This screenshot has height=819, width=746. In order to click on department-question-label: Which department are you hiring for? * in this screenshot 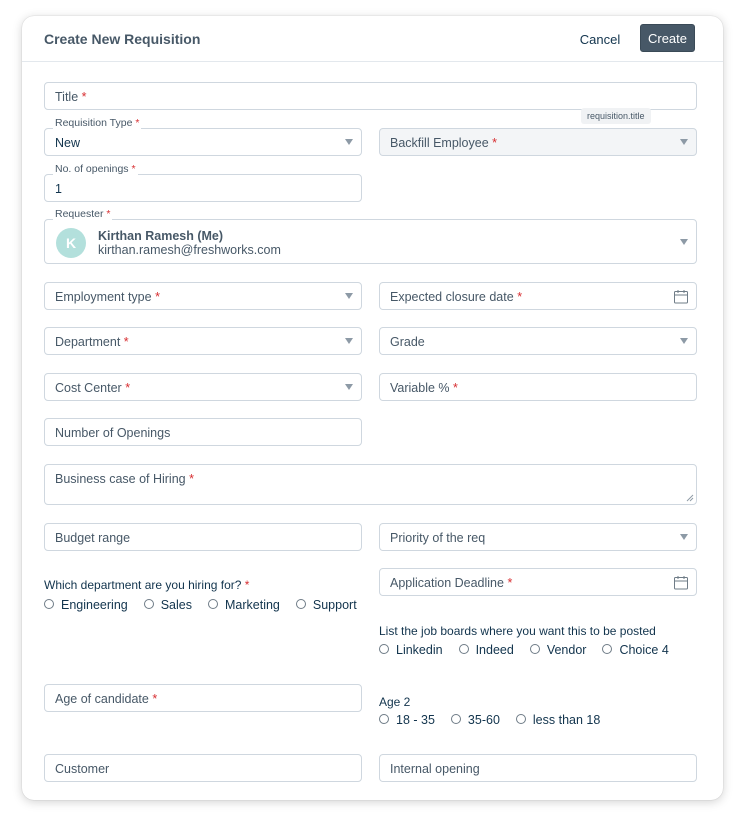, I will do `click(147, 585)`.